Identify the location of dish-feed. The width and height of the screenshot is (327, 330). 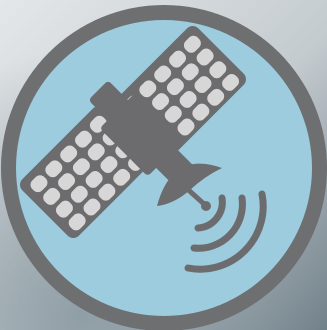
(206, 206).